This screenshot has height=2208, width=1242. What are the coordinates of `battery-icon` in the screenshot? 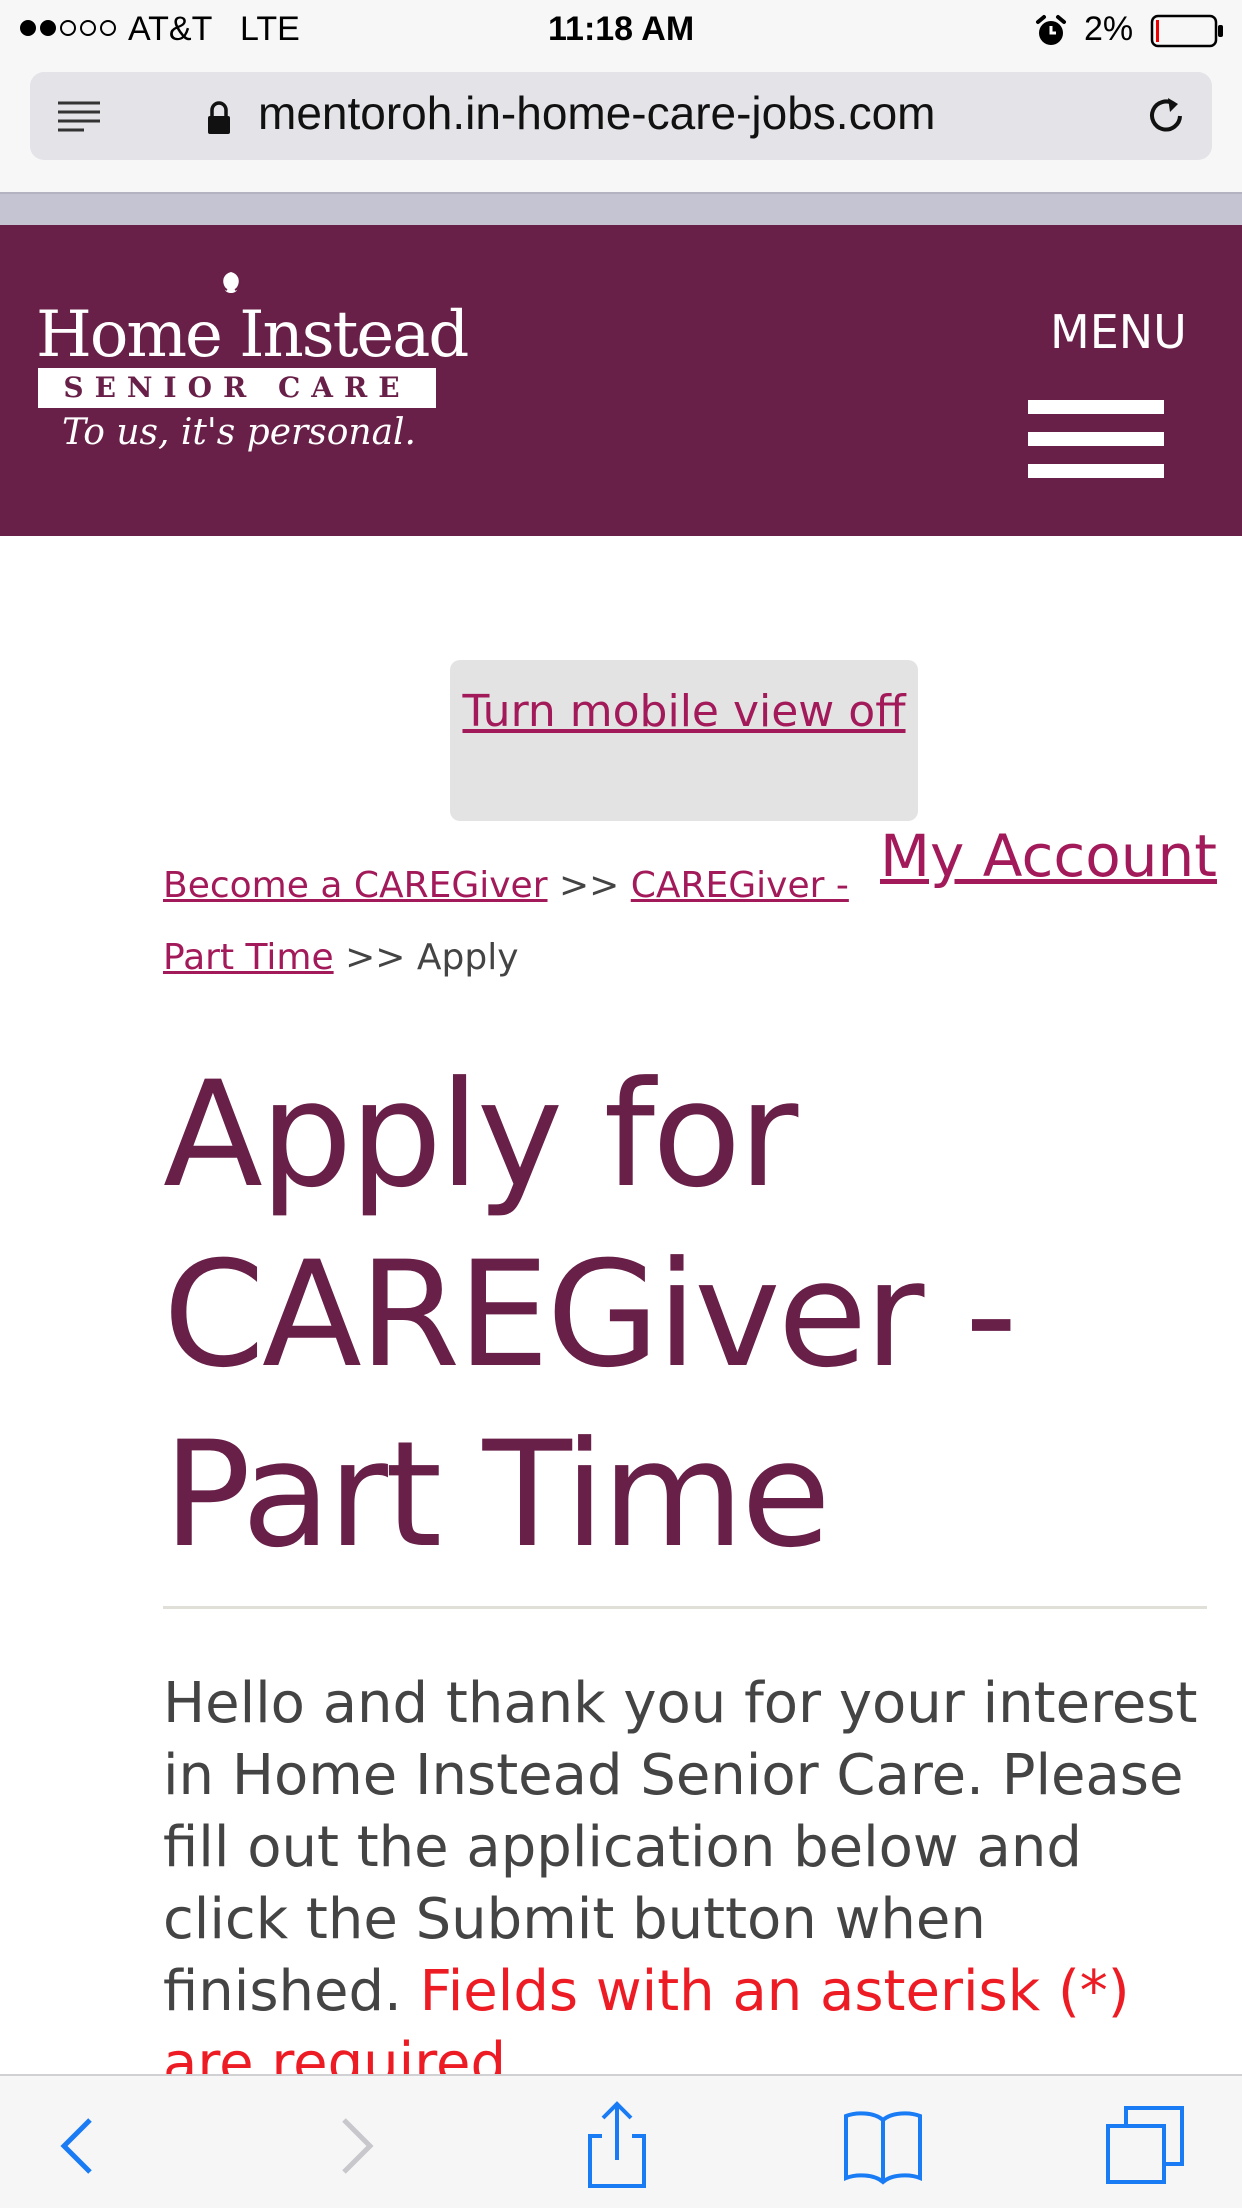 It's located at (1186, 31).